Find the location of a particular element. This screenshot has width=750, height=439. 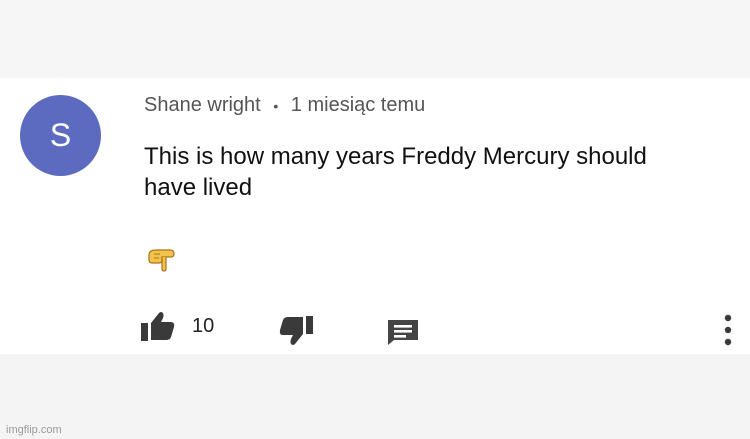

like-count: 10 is located at coordinates (203, 326).